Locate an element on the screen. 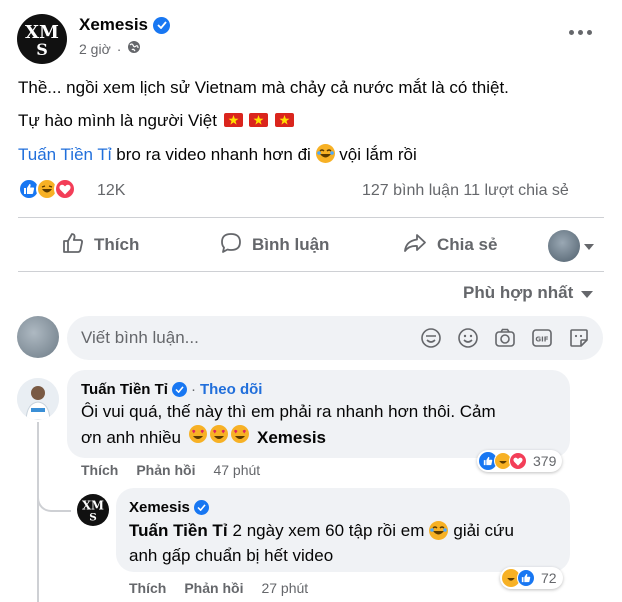 The height and width of the screenshot is (602, 622). like-button: Thích is located at coordinates (100, 245).